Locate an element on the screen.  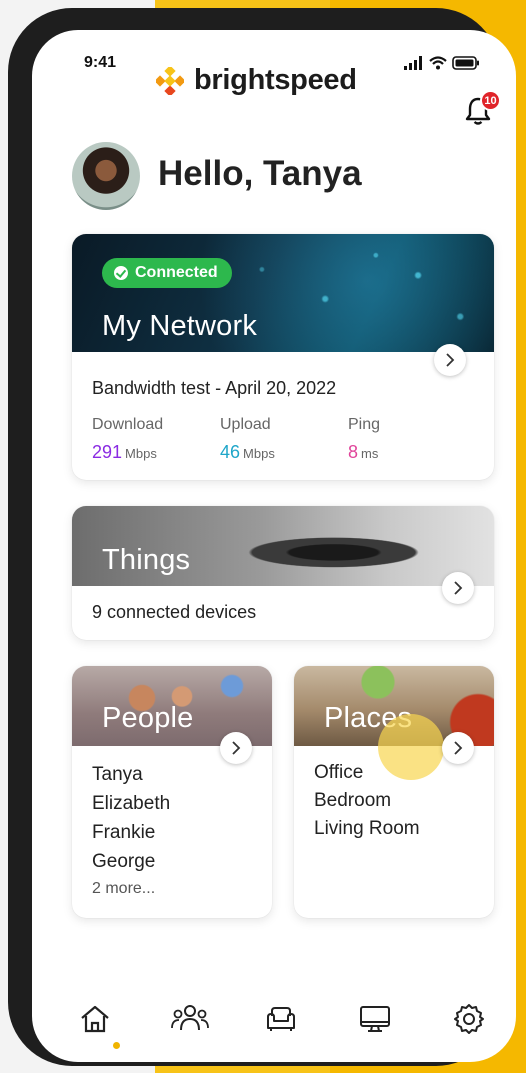
ping-value: 8 is located at coordinates (353, 452).